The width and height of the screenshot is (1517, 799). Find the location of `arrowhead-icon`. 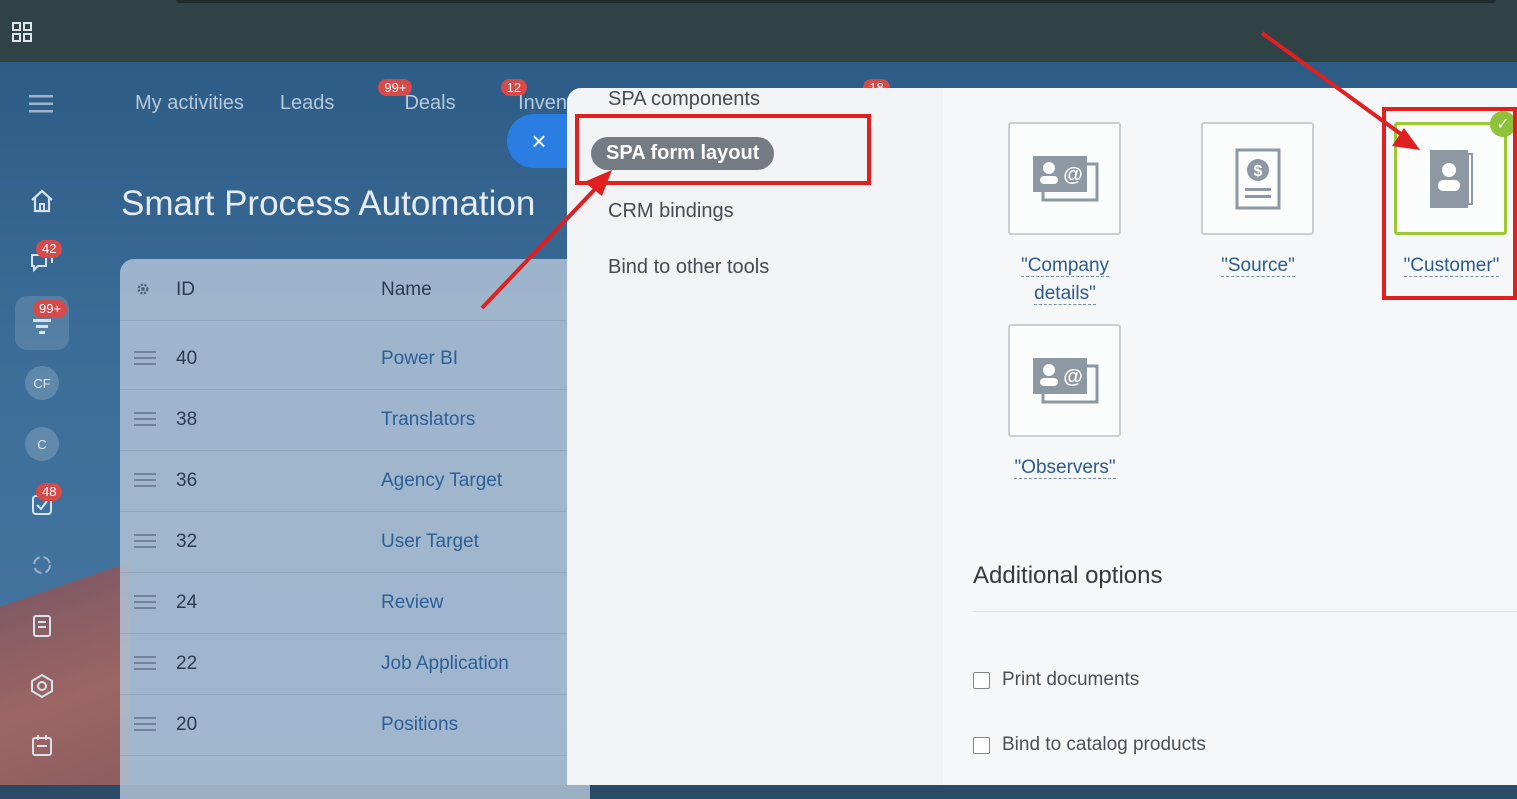

arrowhead-icon is located at coordinates (598, 183).